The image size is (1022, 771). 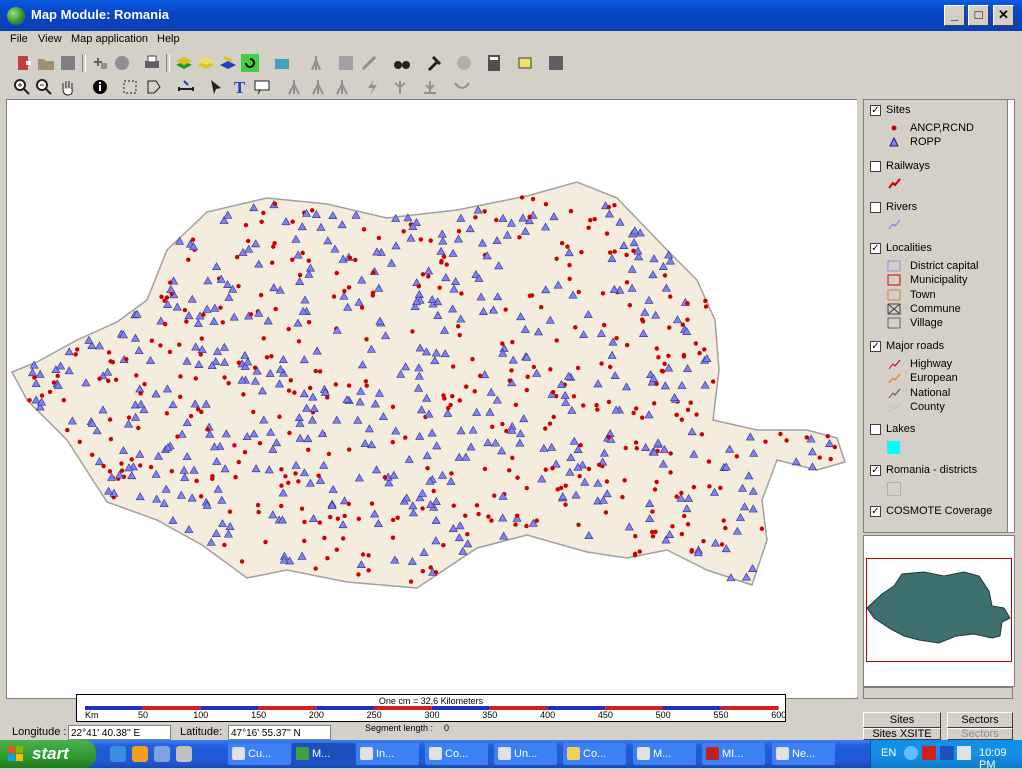 What do you see at coordinates (875, 346) in the screenshot?
I see `checkbox-major-roads: ✓` at bounding box center [875, 346].